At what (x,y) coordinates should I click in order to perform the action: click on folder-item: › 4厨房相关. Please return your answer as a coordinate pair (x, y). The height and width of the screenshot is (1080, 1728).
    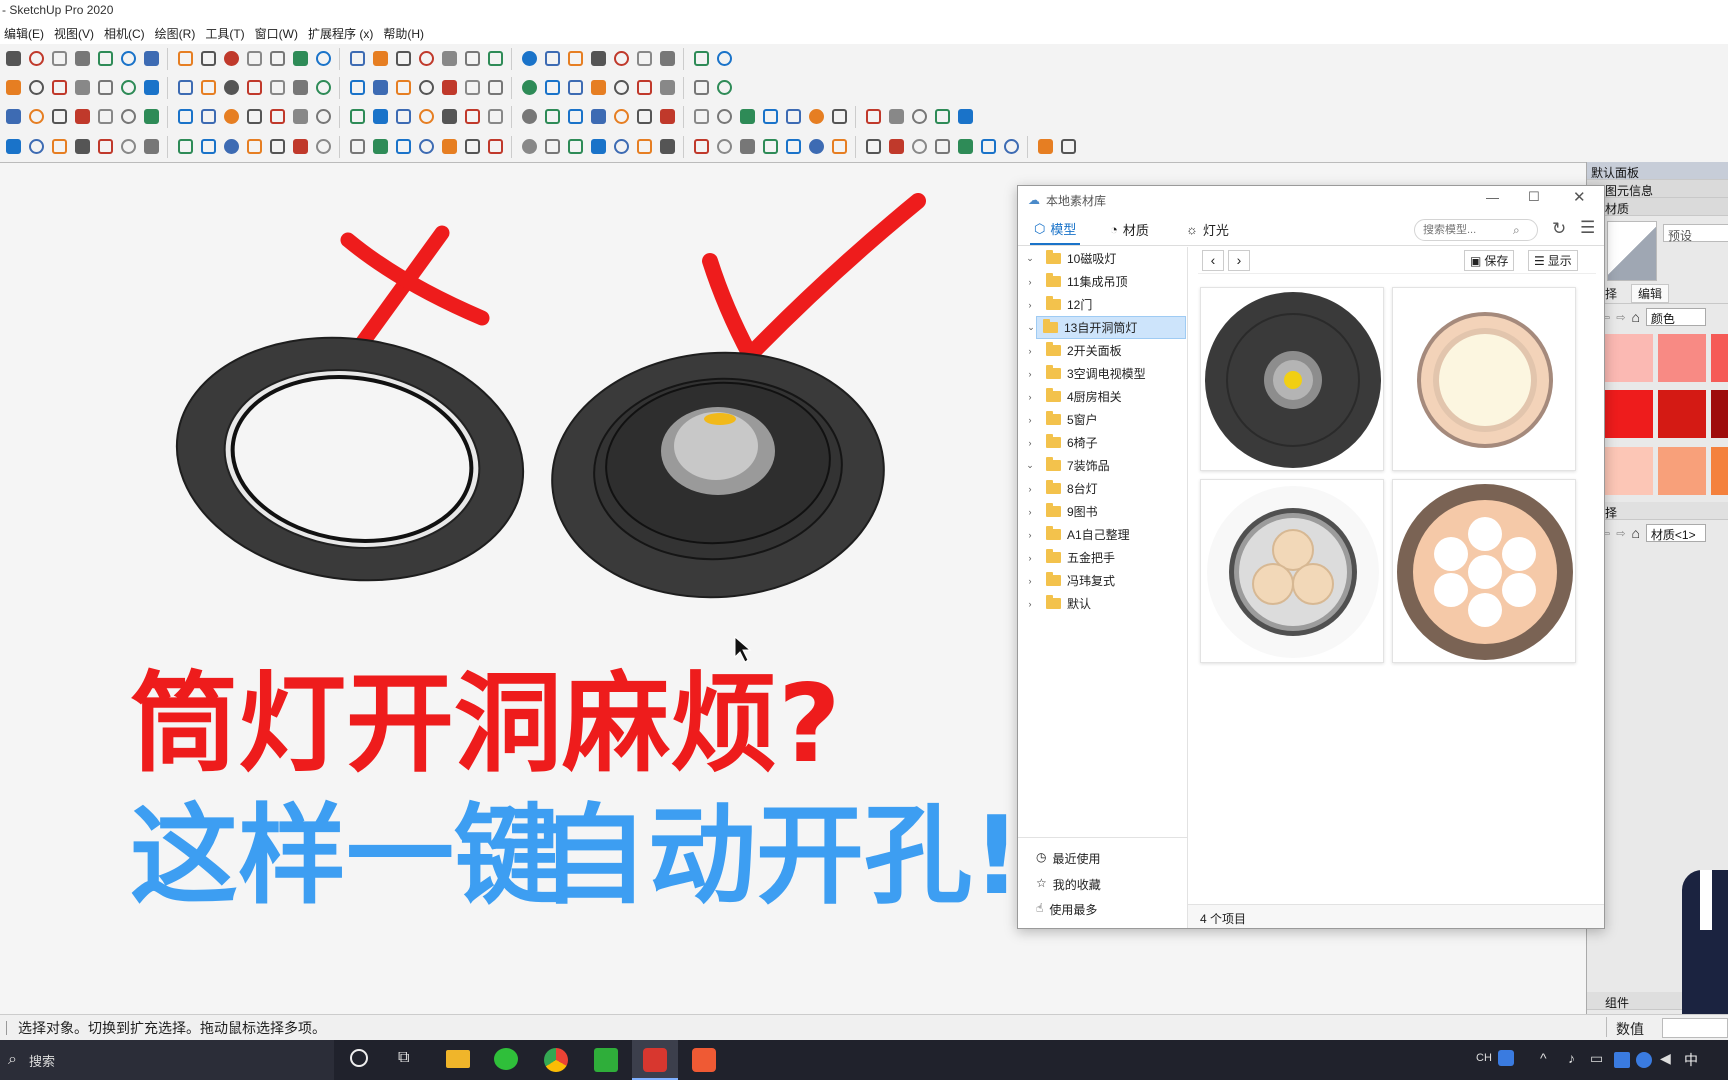
    Looking at the image, I should click on (1102, 396).